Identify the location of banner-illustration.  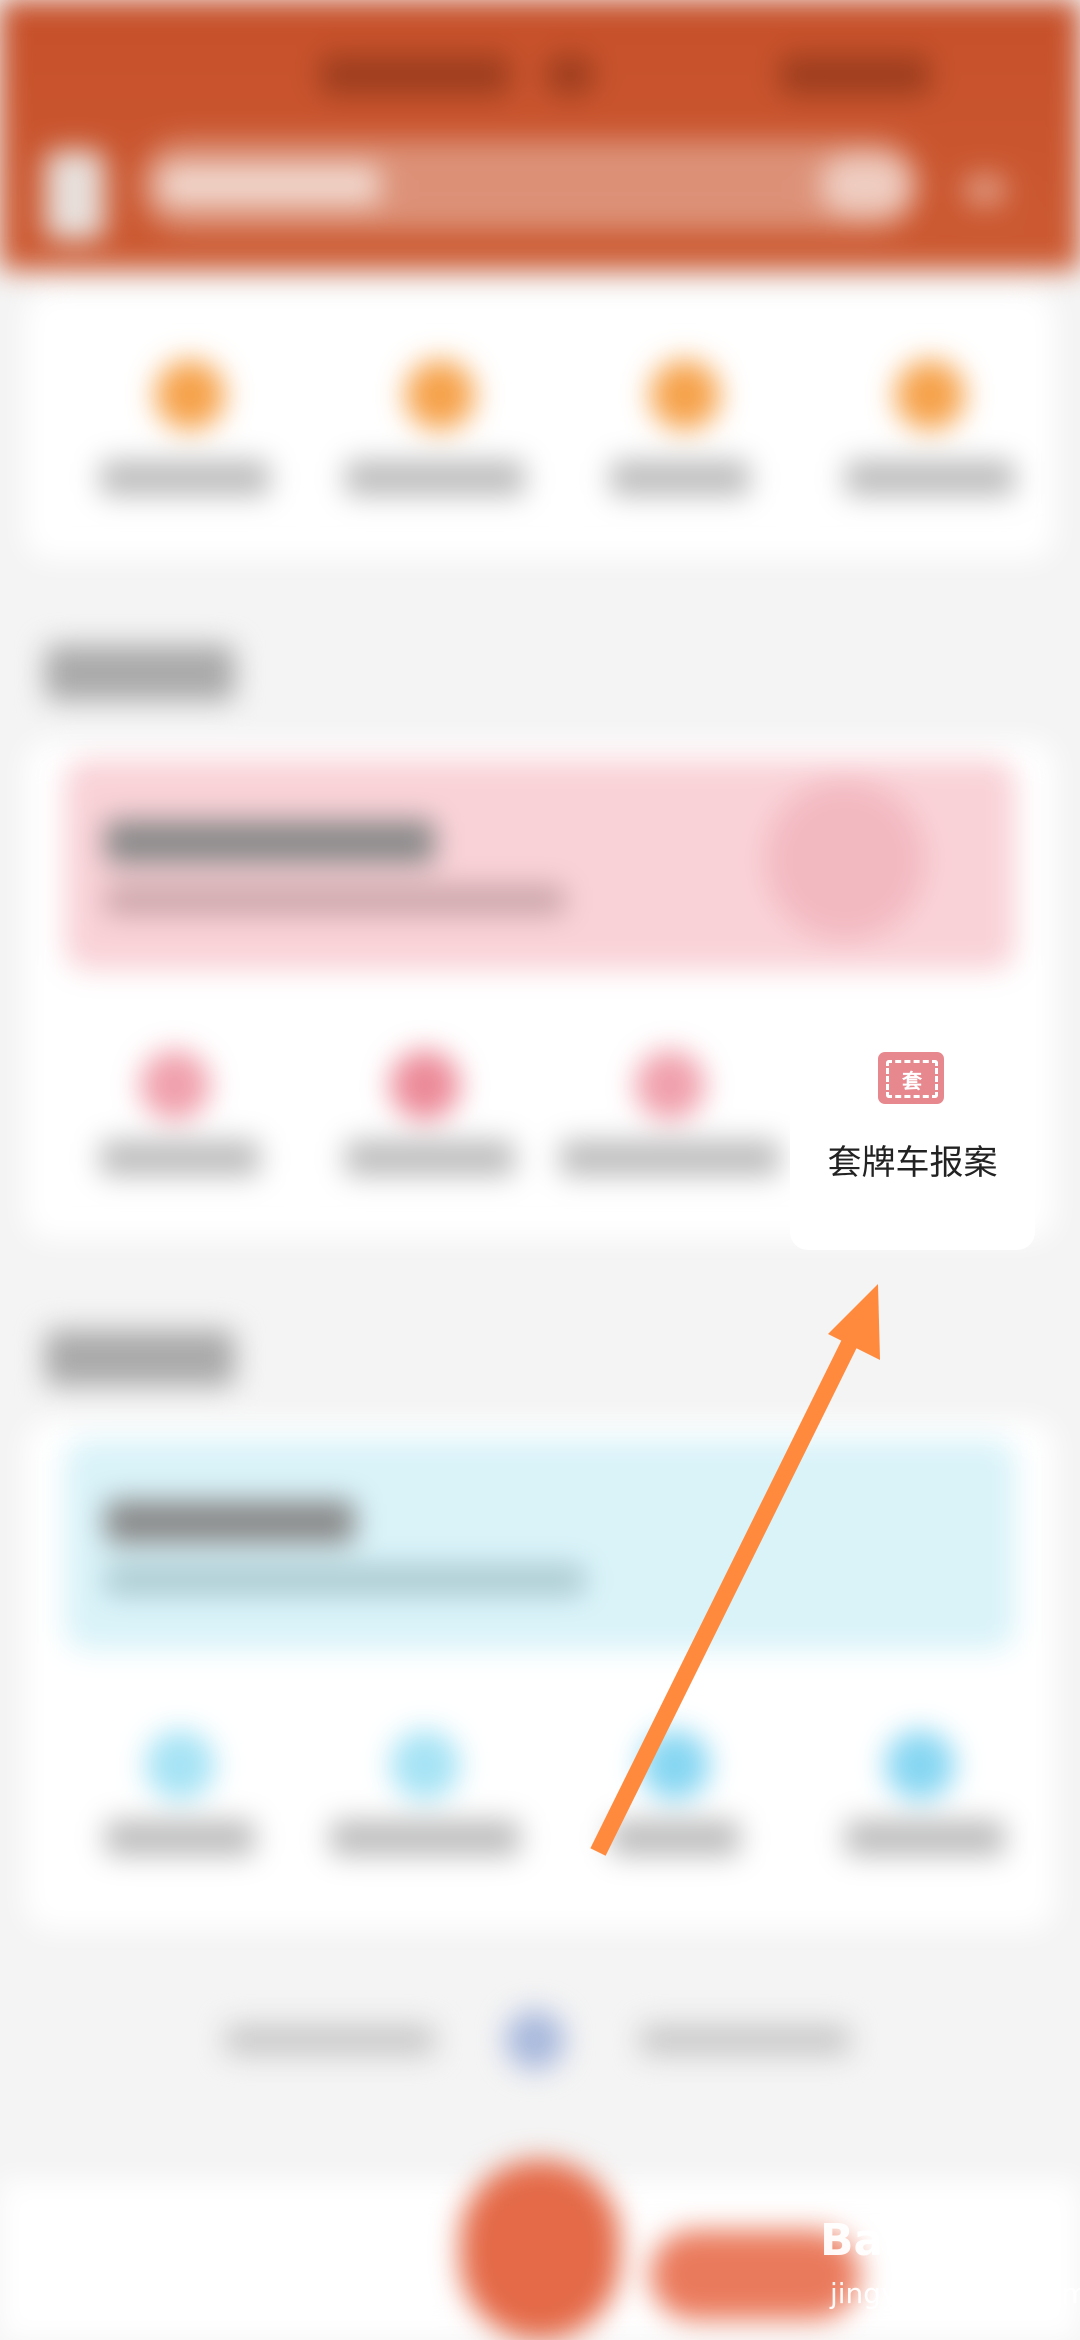
(845, 860).